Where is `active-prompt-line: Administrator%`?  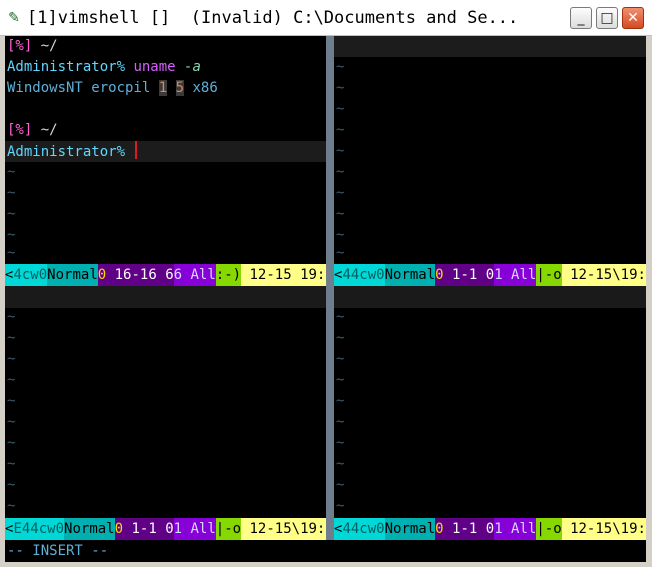
active-prompt-line: Administrator% is located at coordinates (72, 151).